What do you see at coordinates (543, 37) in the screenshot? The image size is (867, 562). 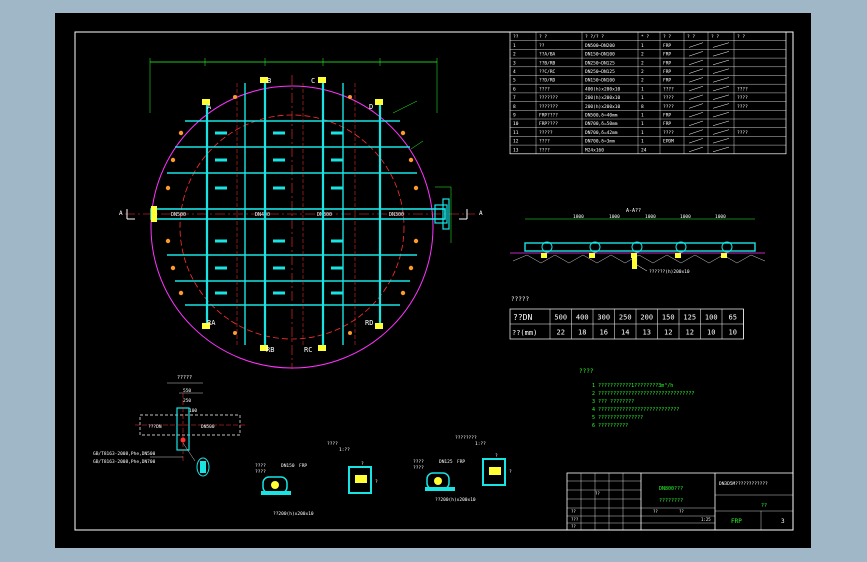 I see `parts-header-1: ? ?` at bounding box center [543, 37].